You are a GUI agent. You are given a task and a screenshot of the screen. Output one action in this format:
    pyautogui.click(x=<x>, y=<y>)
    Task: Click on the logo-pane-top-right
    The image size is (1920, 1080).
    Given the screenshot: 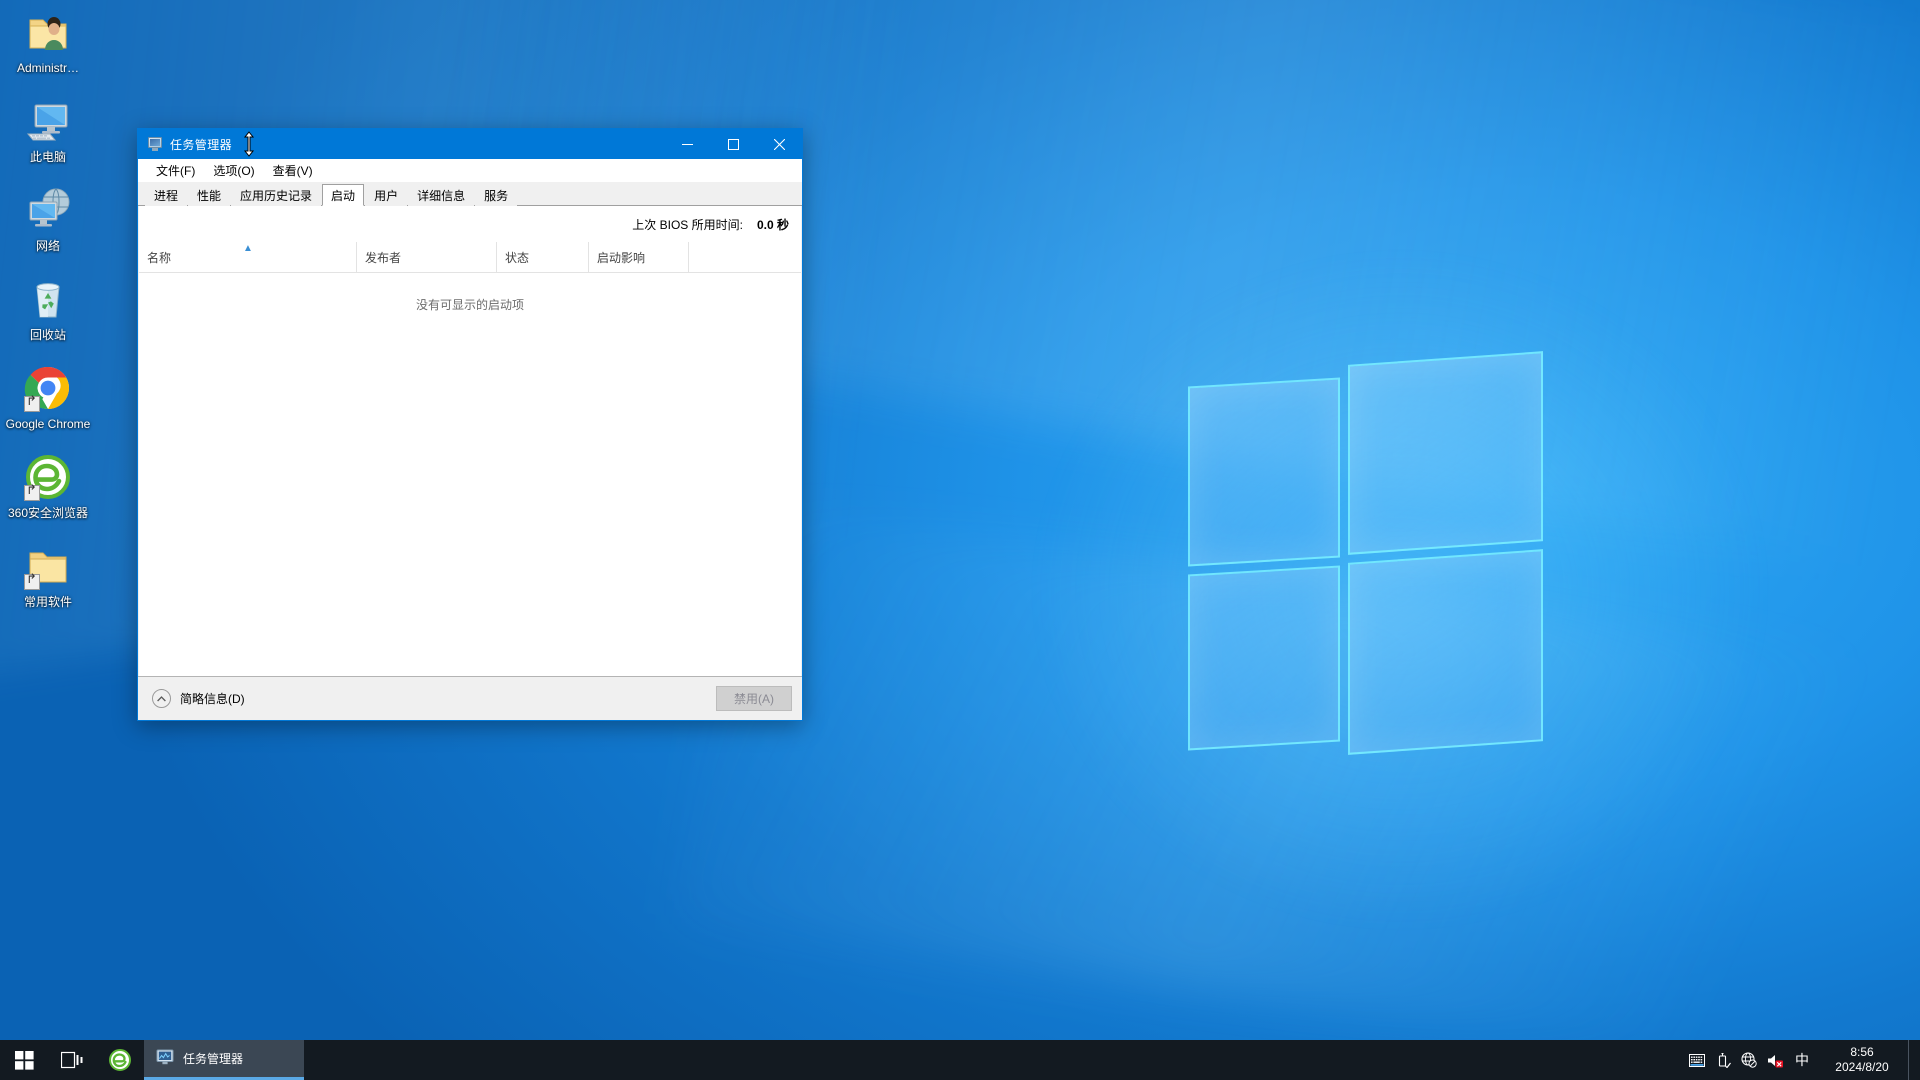 What is the action you would take?
    pyautogui.click(x=1445, y=453)
    